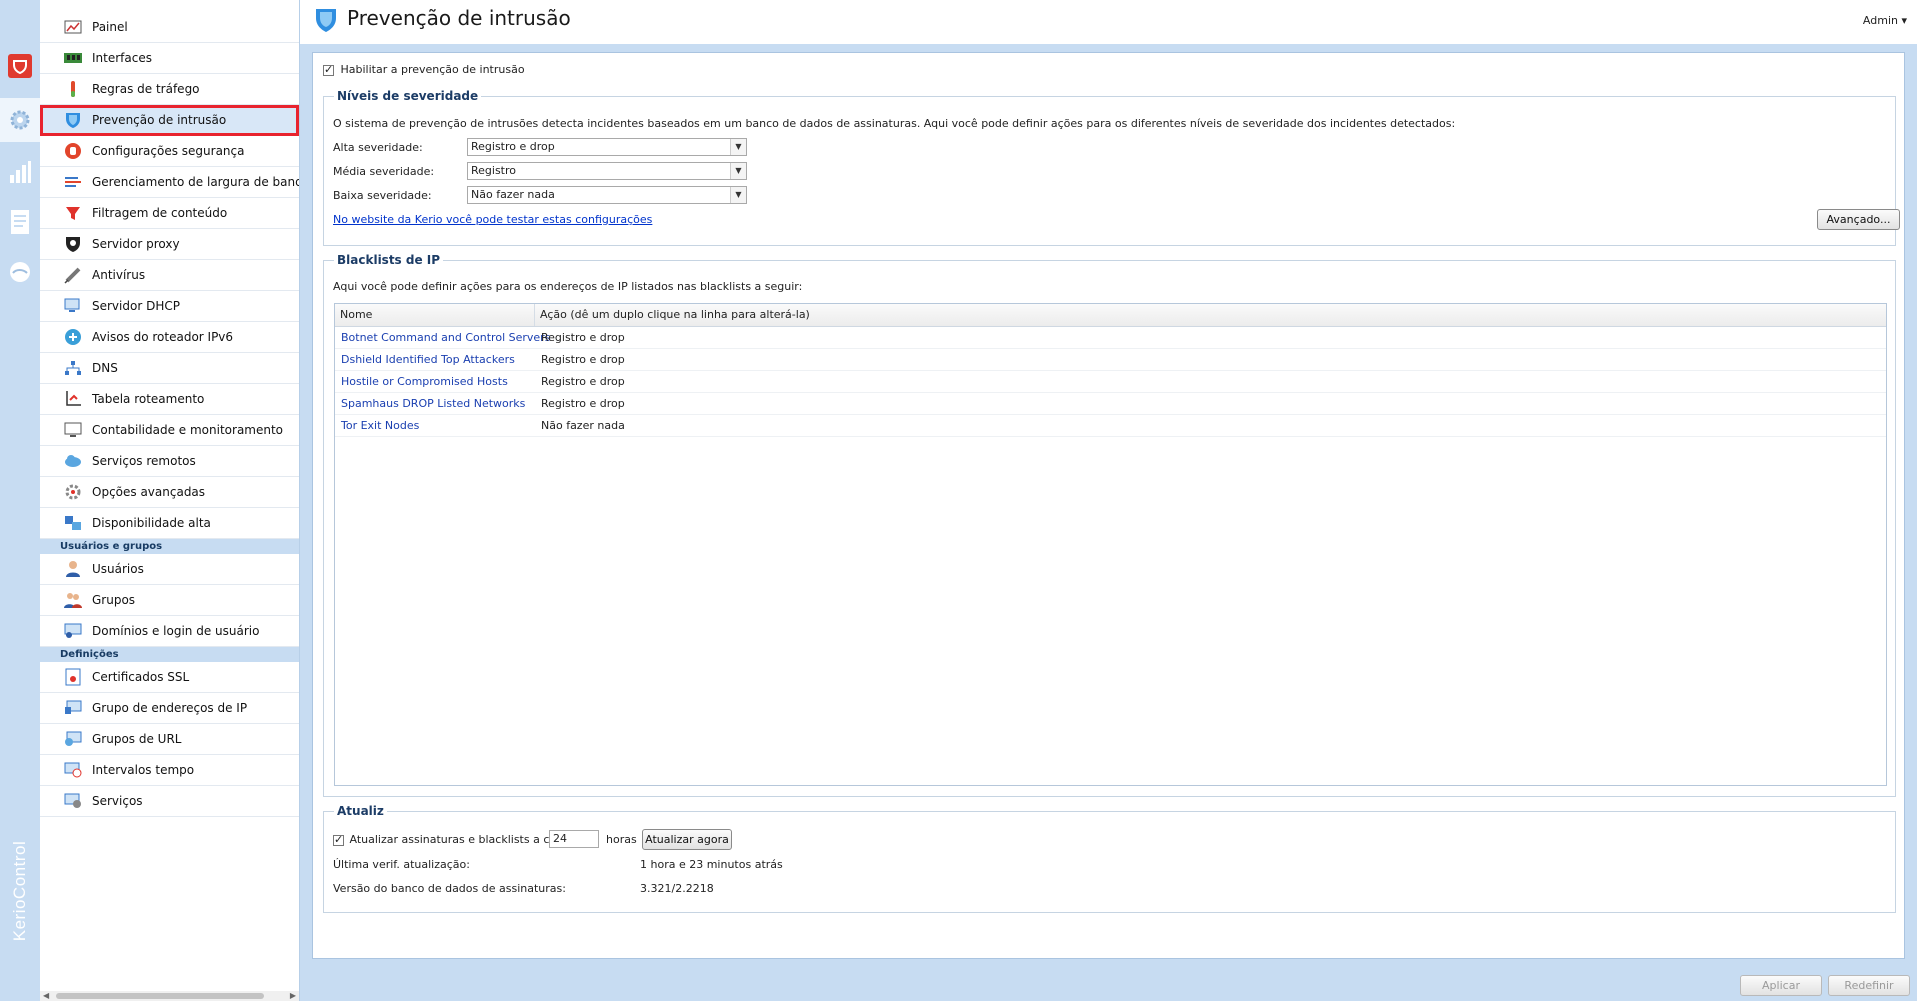 The image size is (1917, 1001). I want to click on app-rail: KerioControl, so click(20, 500).